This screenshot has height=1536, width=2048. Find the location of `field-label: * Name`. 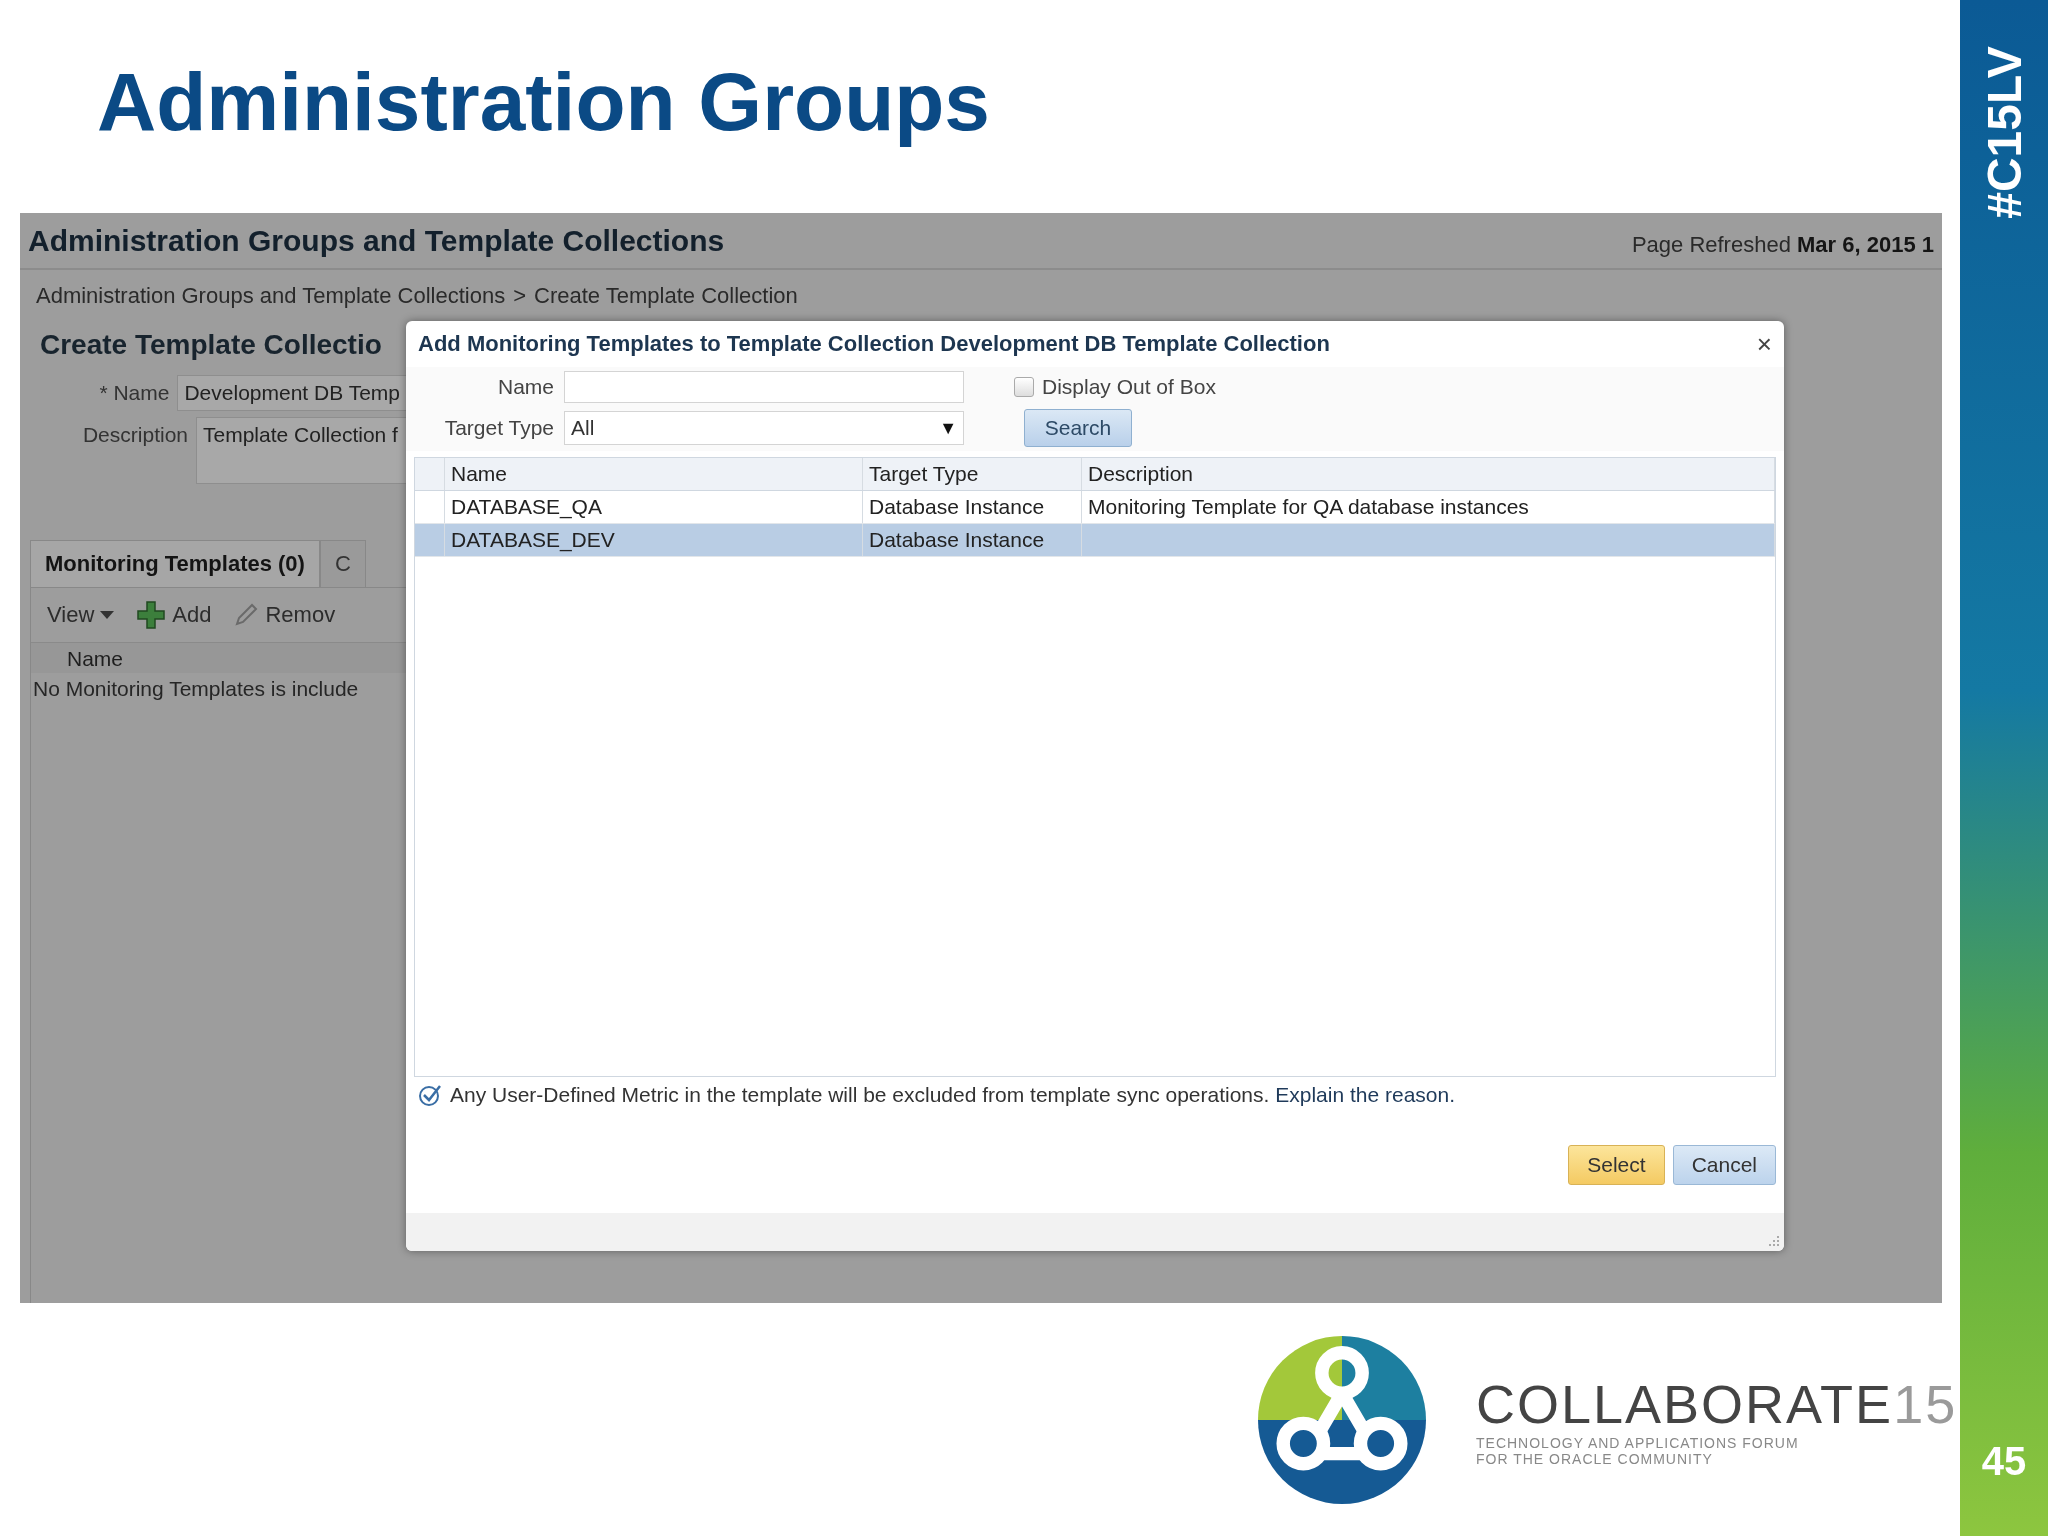

field-label: * Name is located at coordinates (134, 393).